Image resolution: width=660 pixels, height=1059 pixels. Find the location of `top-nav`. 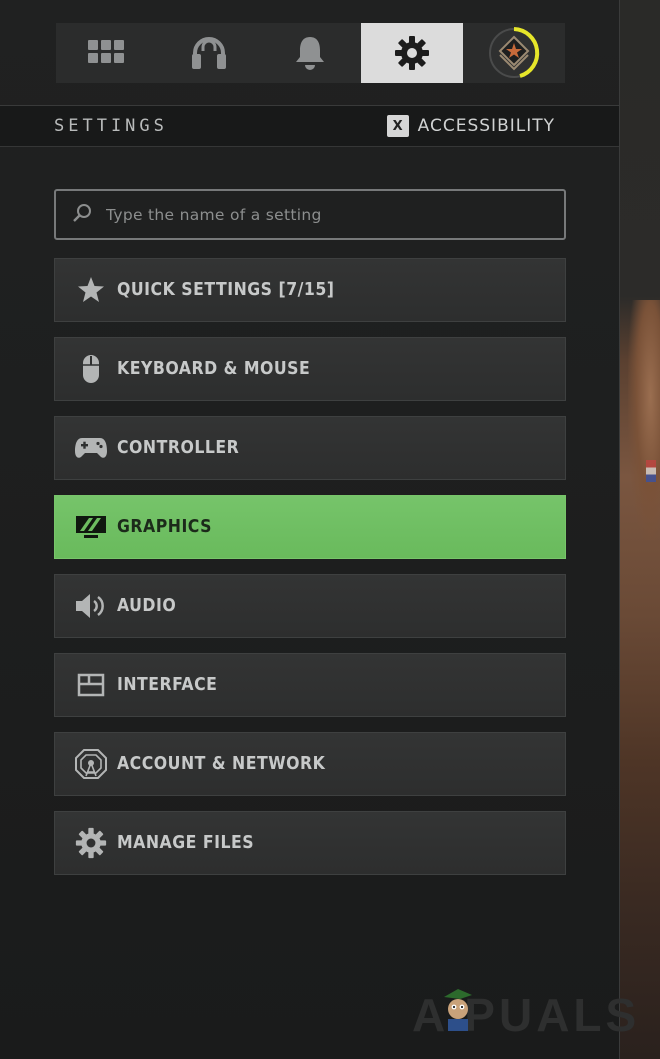

top-nav is located at coordinates (310, 53).